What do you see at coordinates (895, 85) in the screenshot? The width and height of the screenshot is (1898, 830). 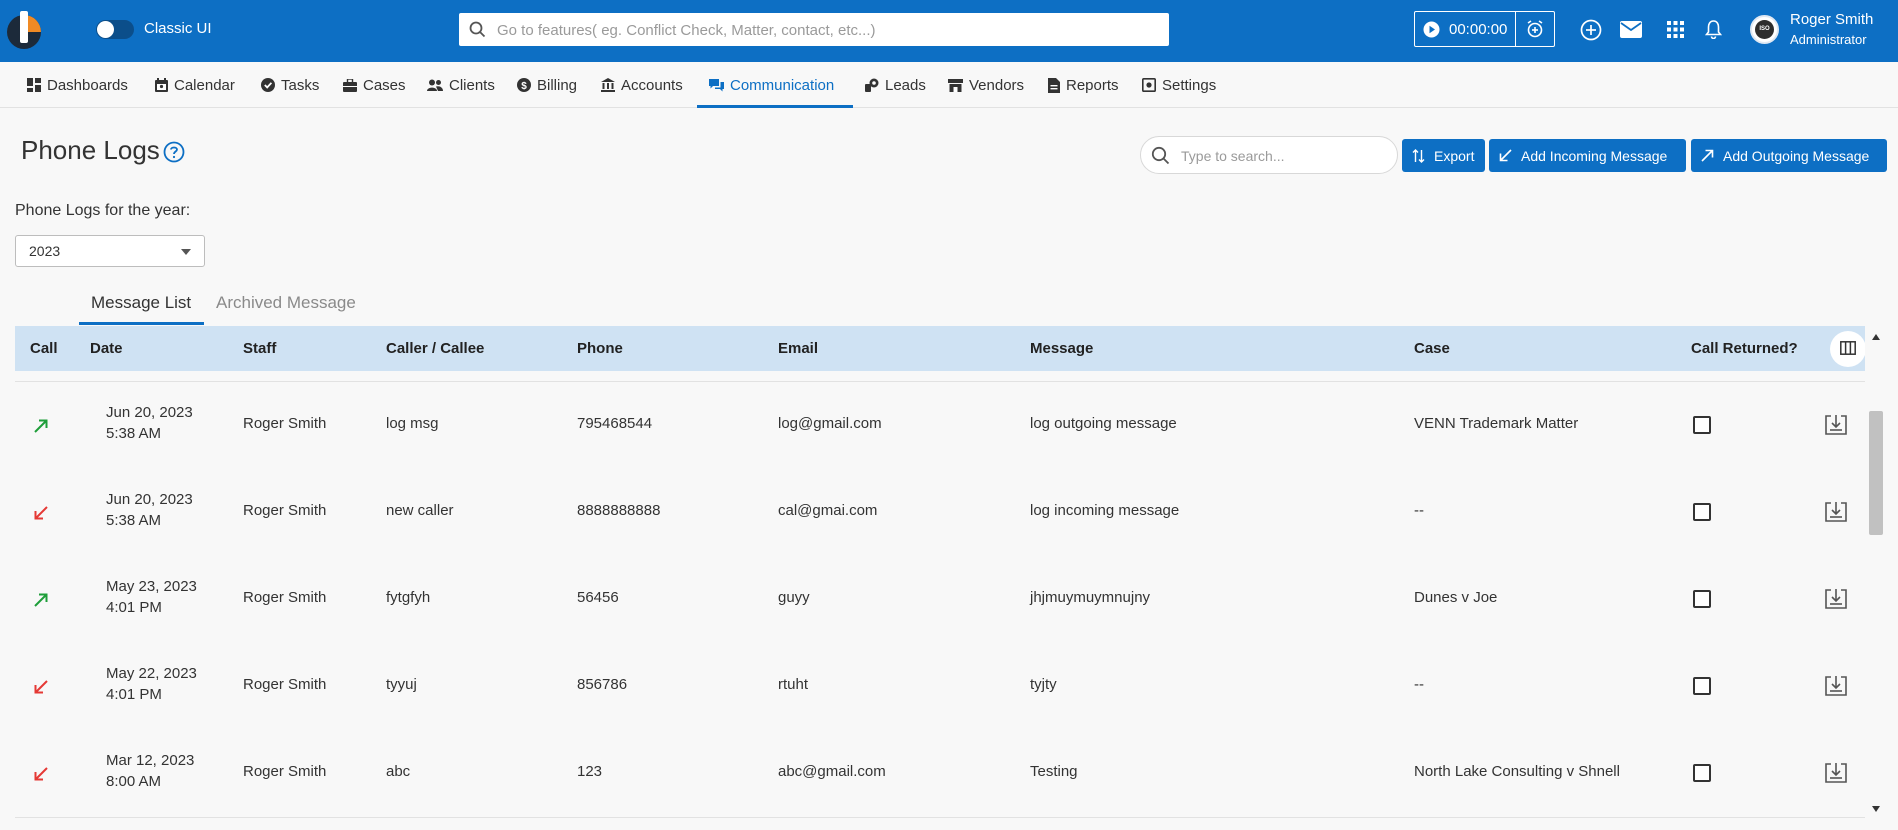 I see `nav-leads: Leads` at bounding box center [895, 85].